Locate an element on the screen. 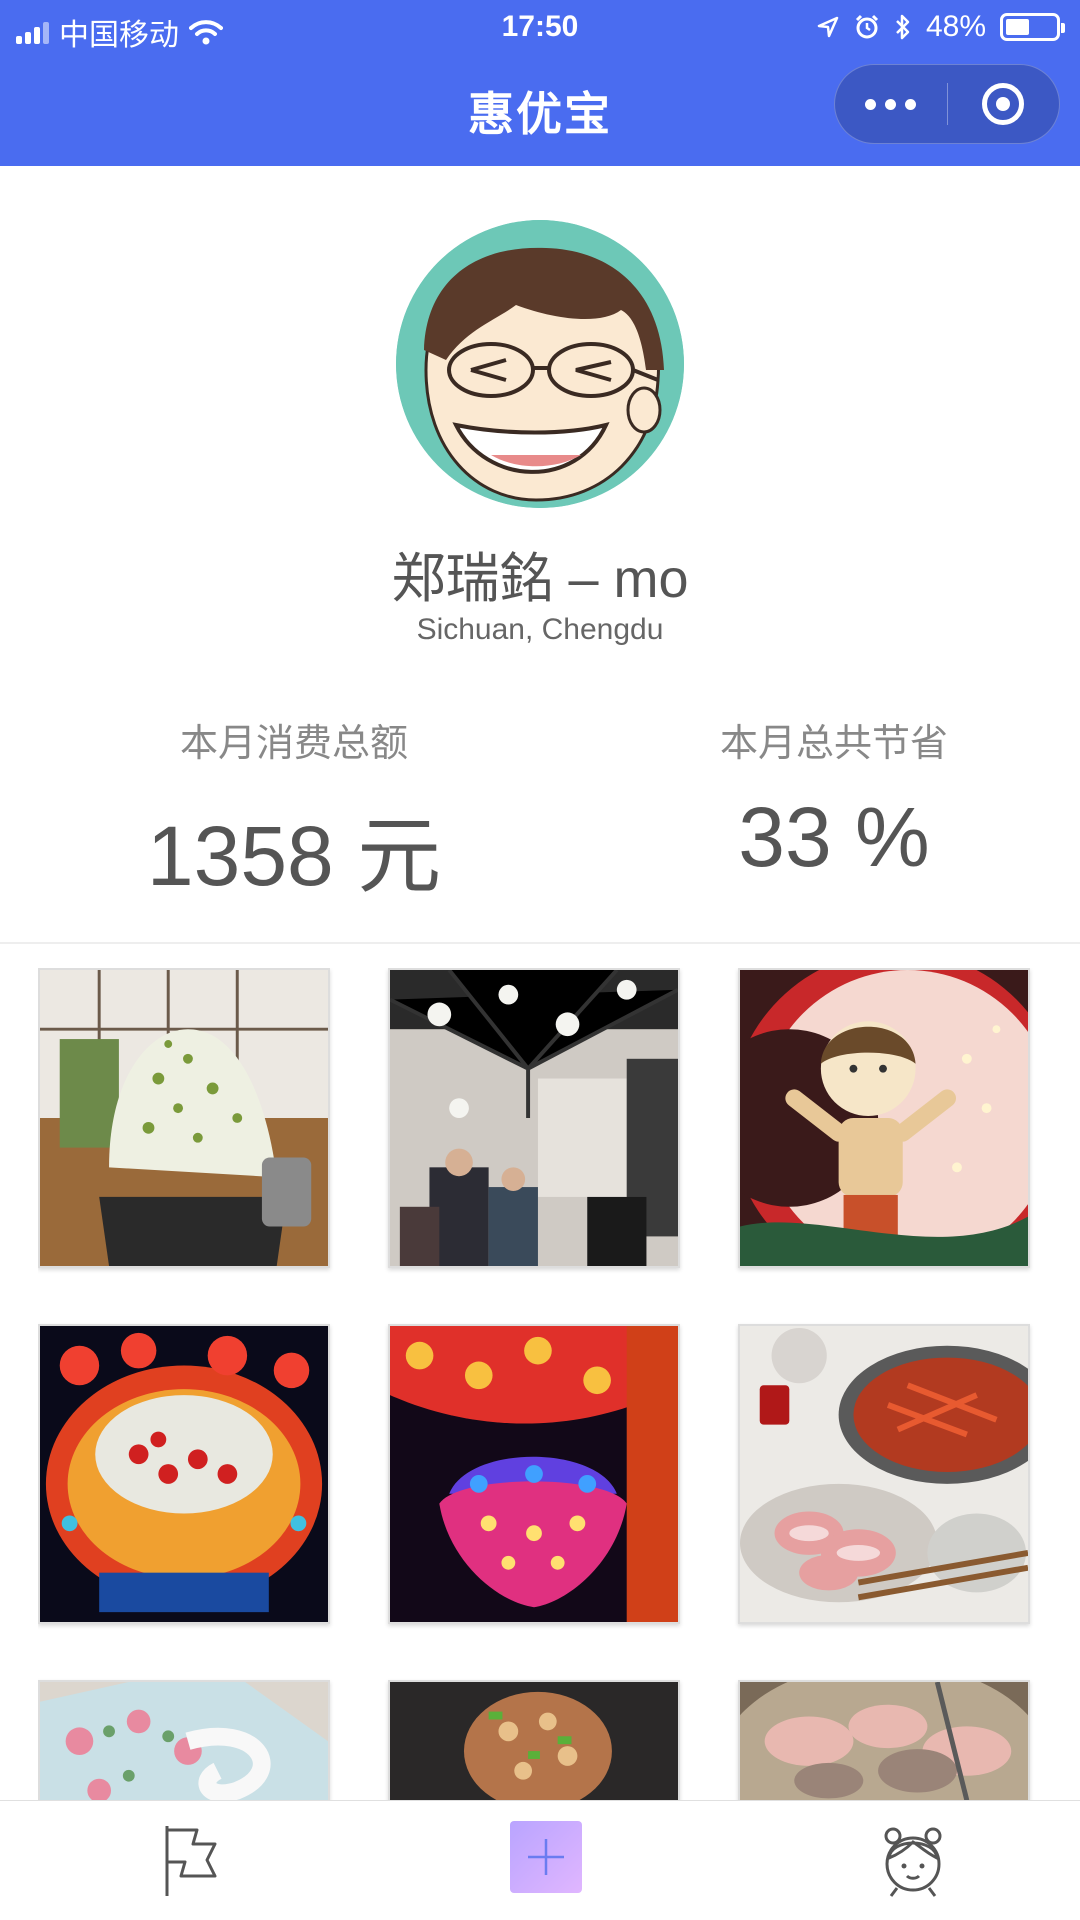 This screenshot has height=1920, width=1080. more-button is located at coordinates (891, 104).